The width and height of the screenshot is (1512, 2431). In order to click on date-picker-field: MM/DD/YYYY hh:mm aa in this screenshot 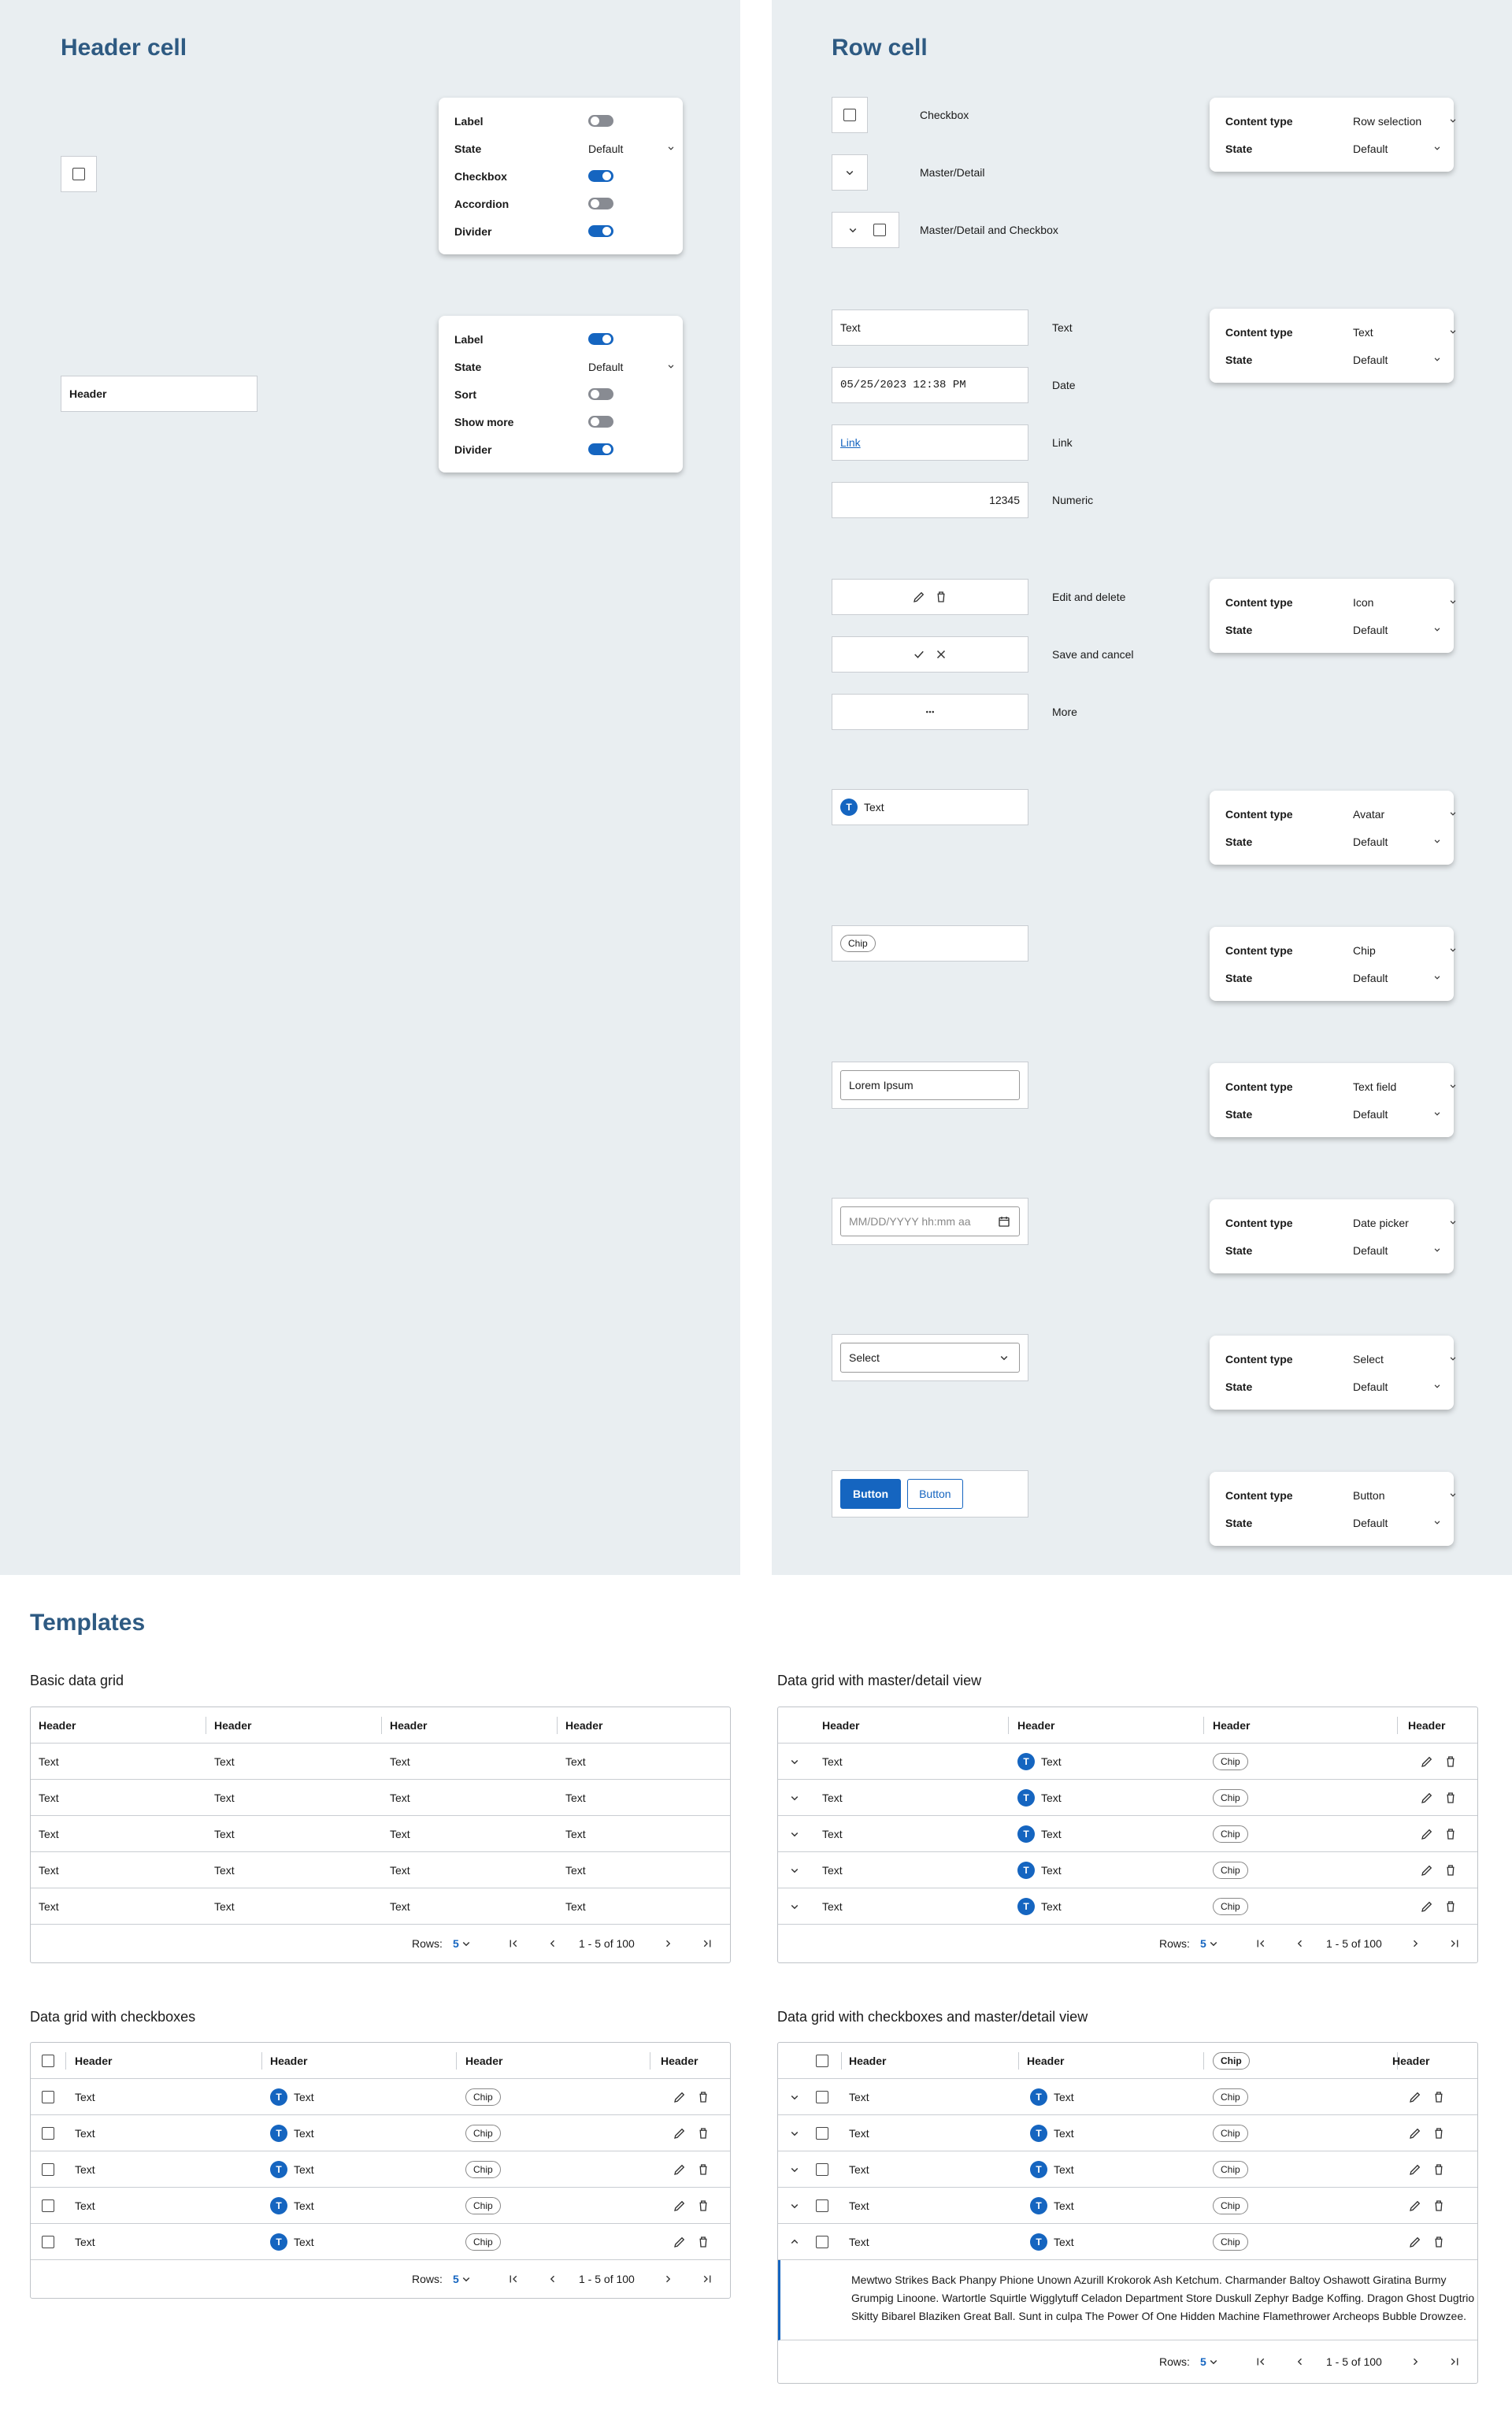, I will do `click(930, 1221)`.